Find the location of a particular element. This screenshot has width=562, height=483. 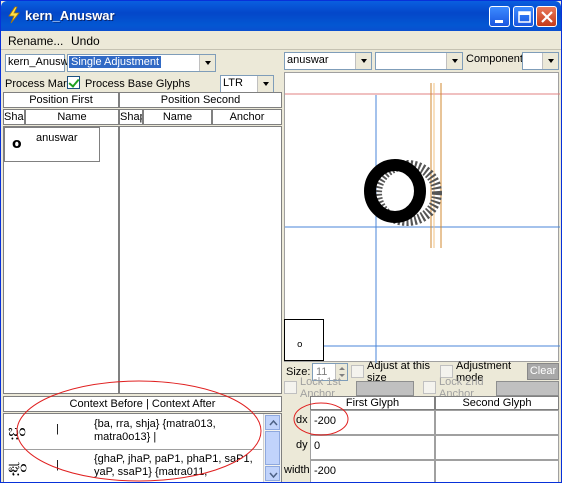

dx-annotation-circle is located at coordinates (321, 419).